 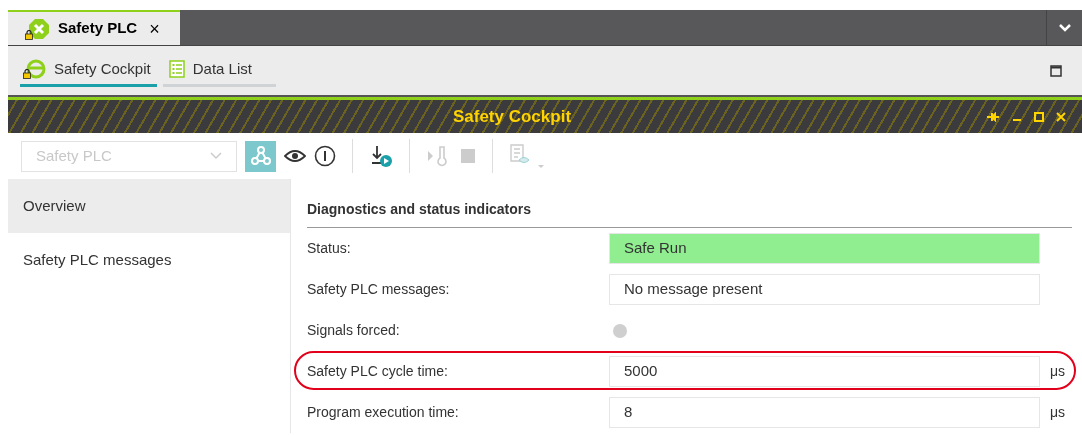 I want to click on close-icon, so click(x=1061, y=116).